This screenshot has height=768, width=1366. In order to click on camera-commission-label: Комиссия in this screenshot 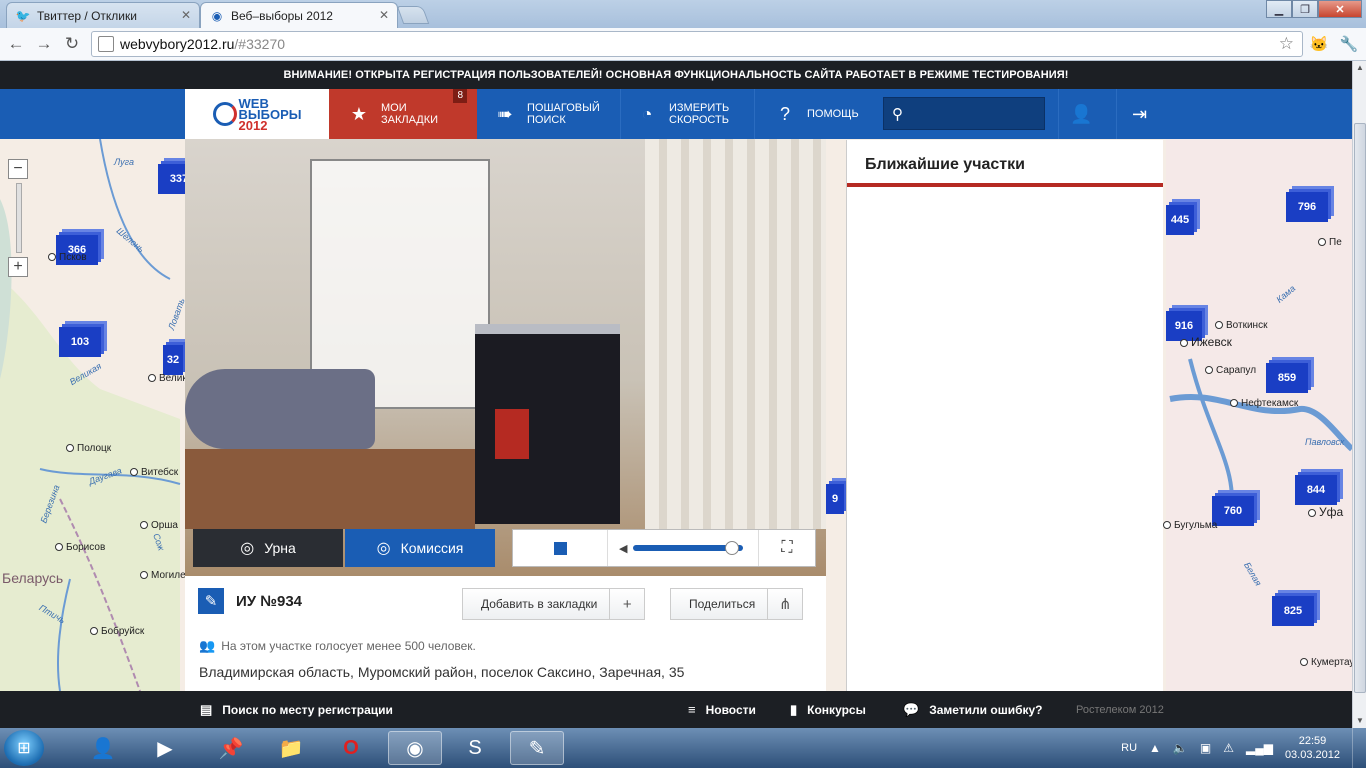, I will do `click(432, 548)`.